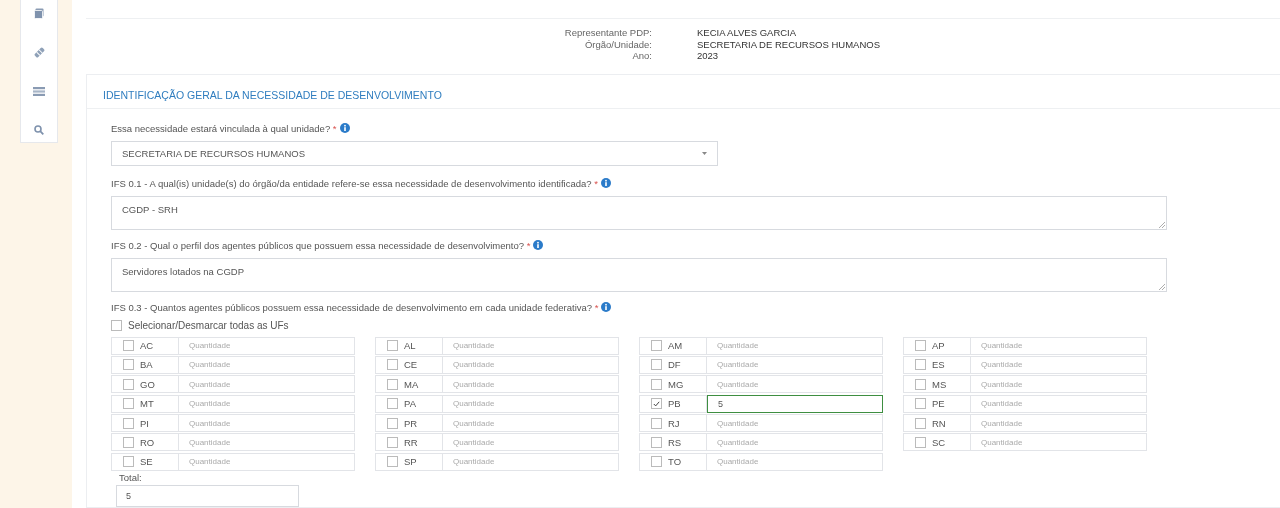 This screenshot has height=508, width=1280. I want to click on list-icon, so click(39, 91).